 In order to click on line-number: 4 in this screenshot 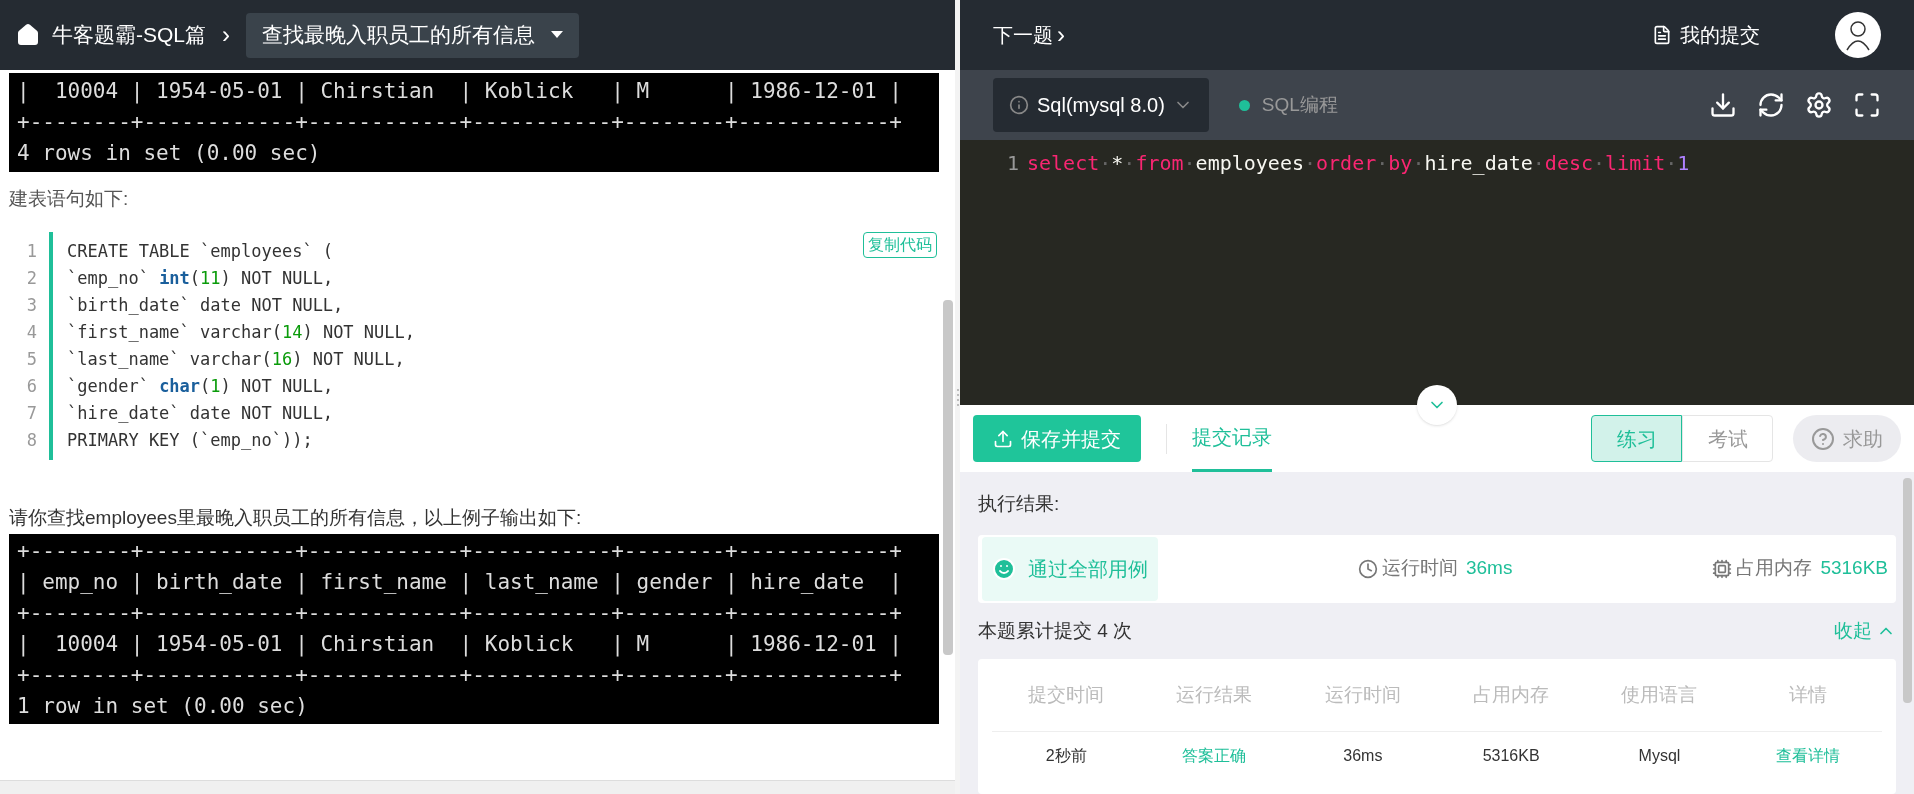, I will do `click(31, 332)`.